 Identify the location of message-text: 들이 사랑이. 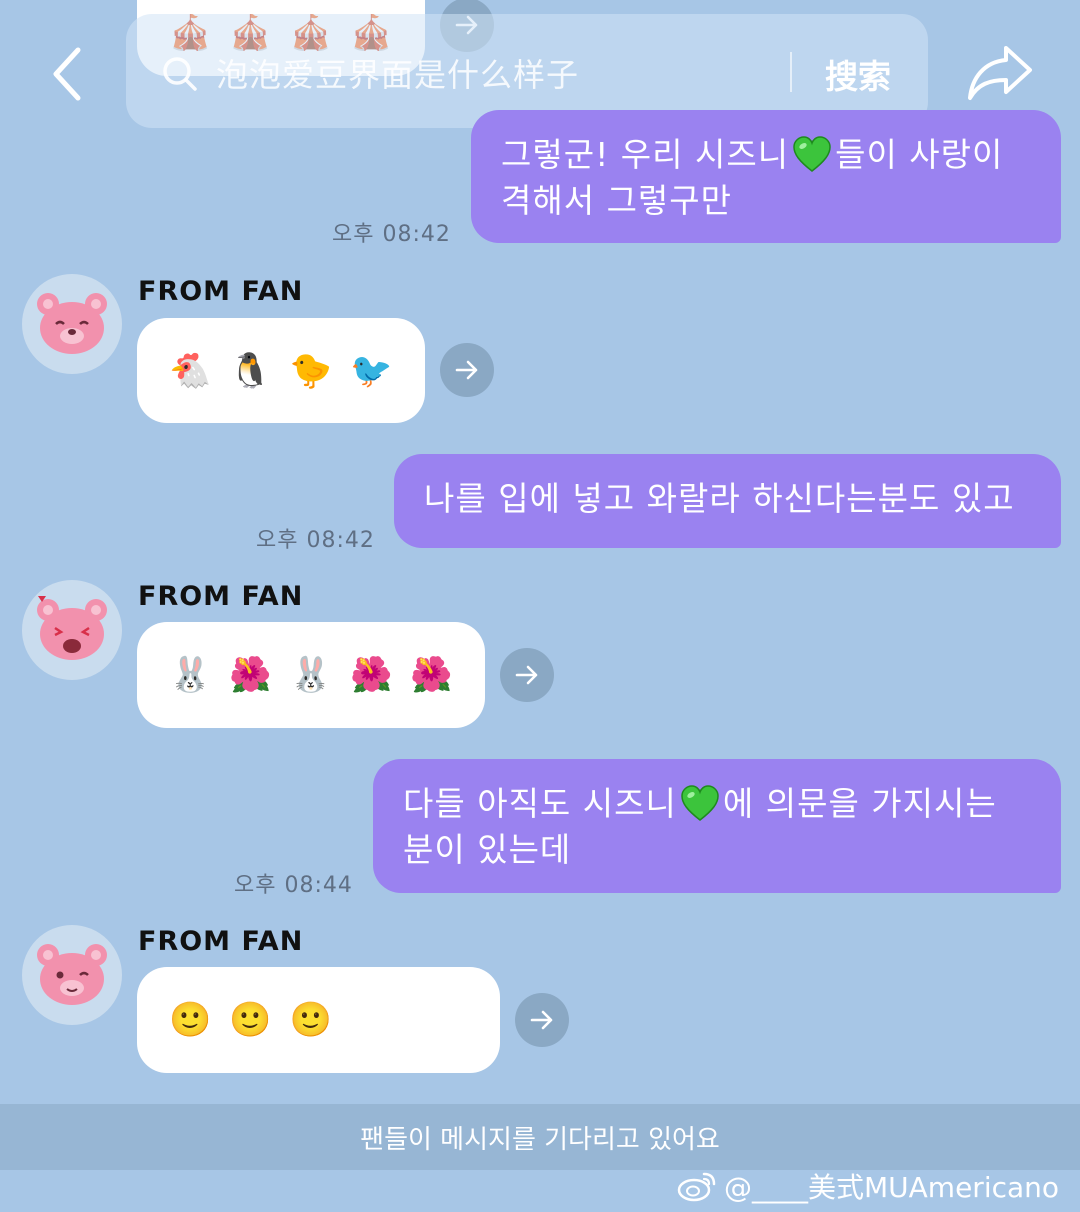
(919, 154).